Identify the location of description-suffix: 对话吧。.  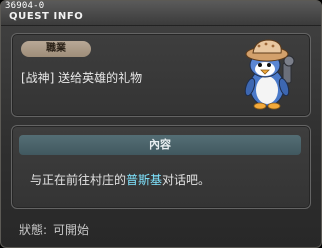
(186, 180).